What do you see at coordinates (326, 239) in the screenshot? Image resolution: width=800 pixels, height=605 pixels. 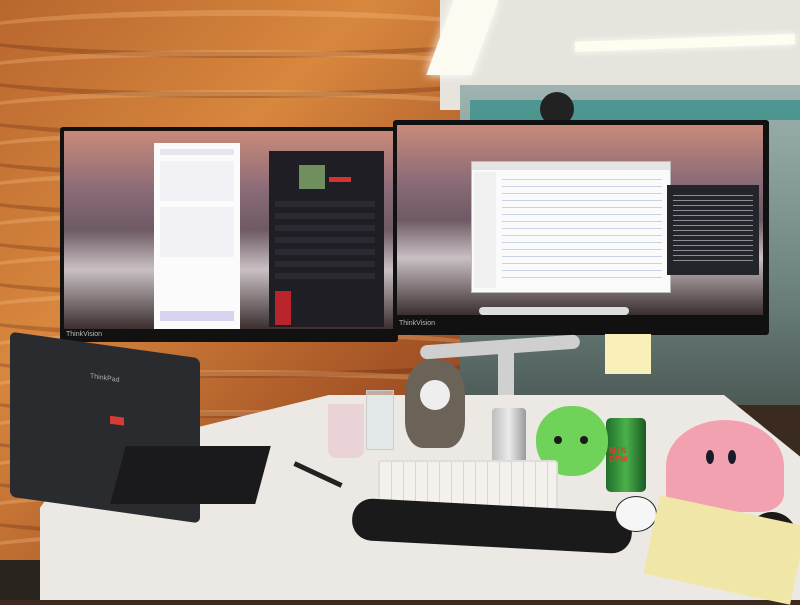 I see `music-app-window` at bounding box center [326, 239].